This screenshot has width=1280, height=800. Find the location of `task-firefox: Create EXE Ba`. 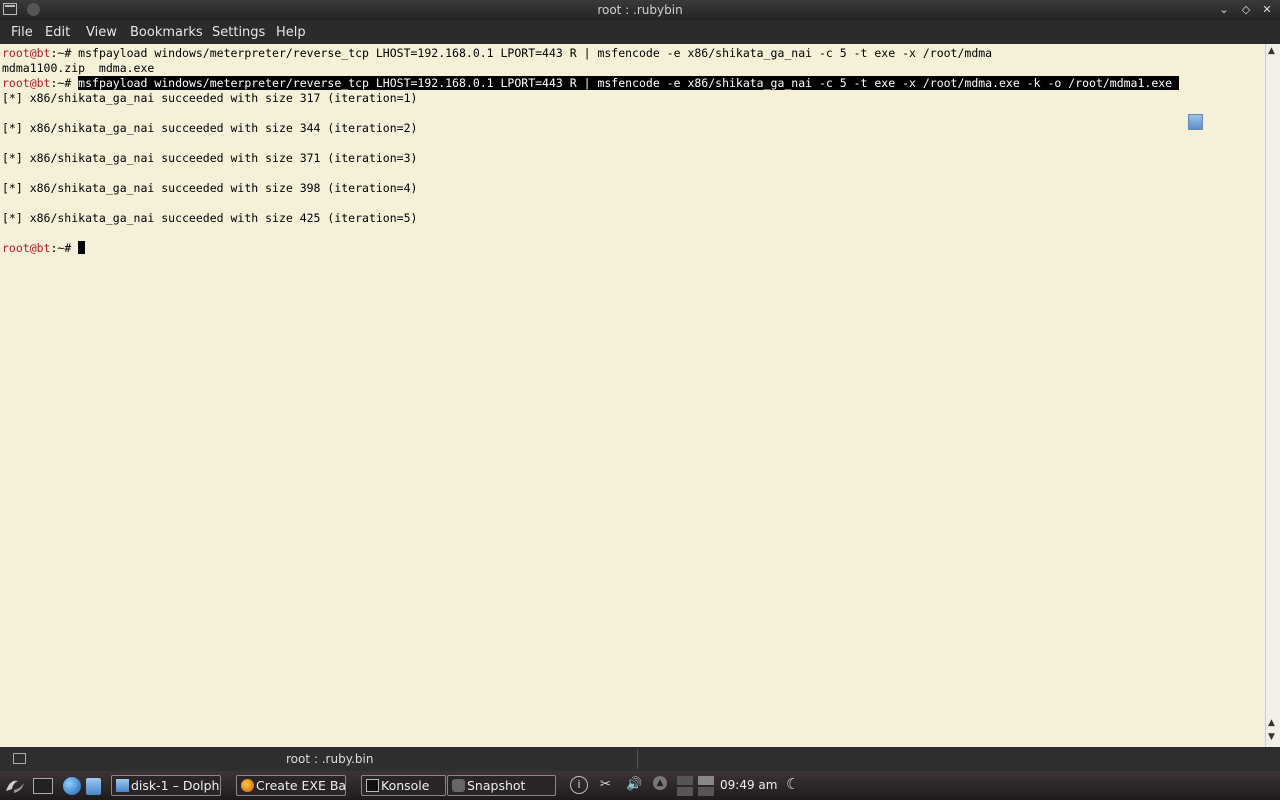

task-firefox: Create EXE Ba is located at coordinates (291, 785).